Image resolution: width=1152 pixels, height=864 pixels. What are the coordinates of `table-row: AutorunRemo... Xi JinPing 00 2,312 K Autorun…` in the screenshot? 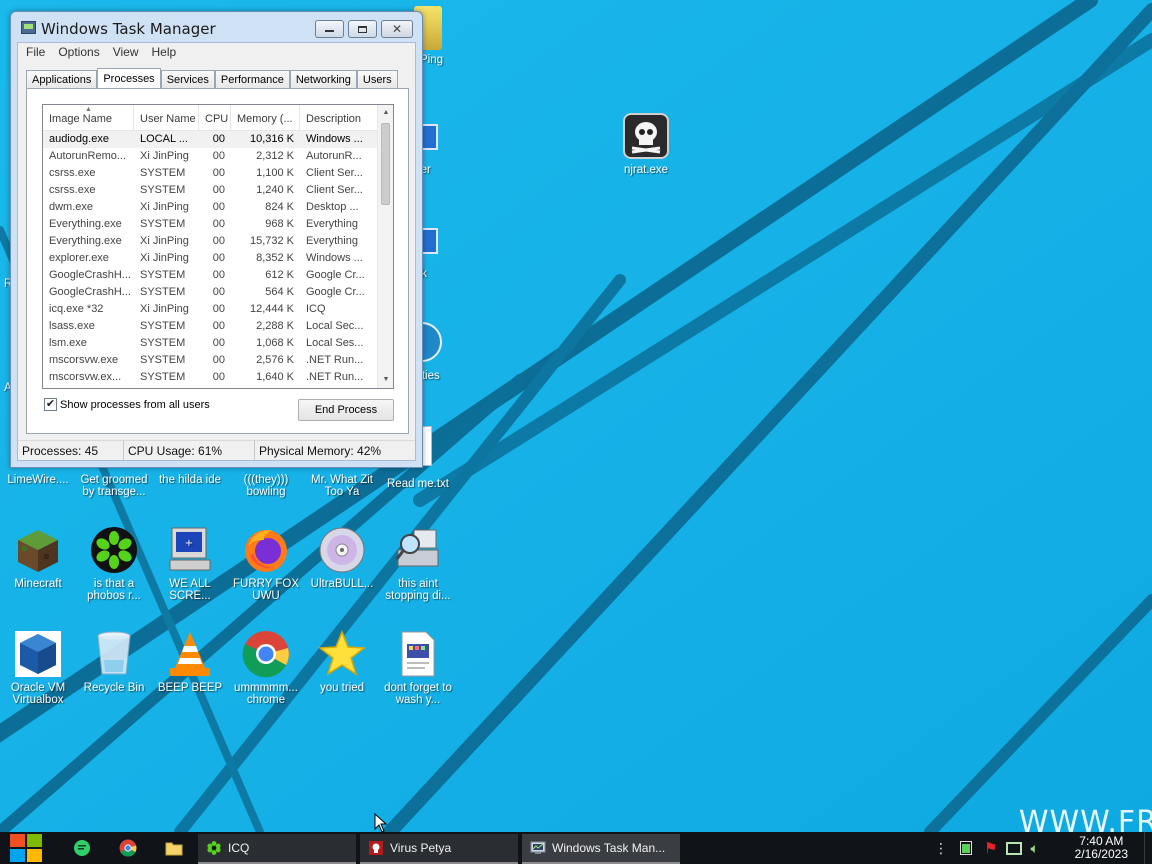 It's located at (210, 156).